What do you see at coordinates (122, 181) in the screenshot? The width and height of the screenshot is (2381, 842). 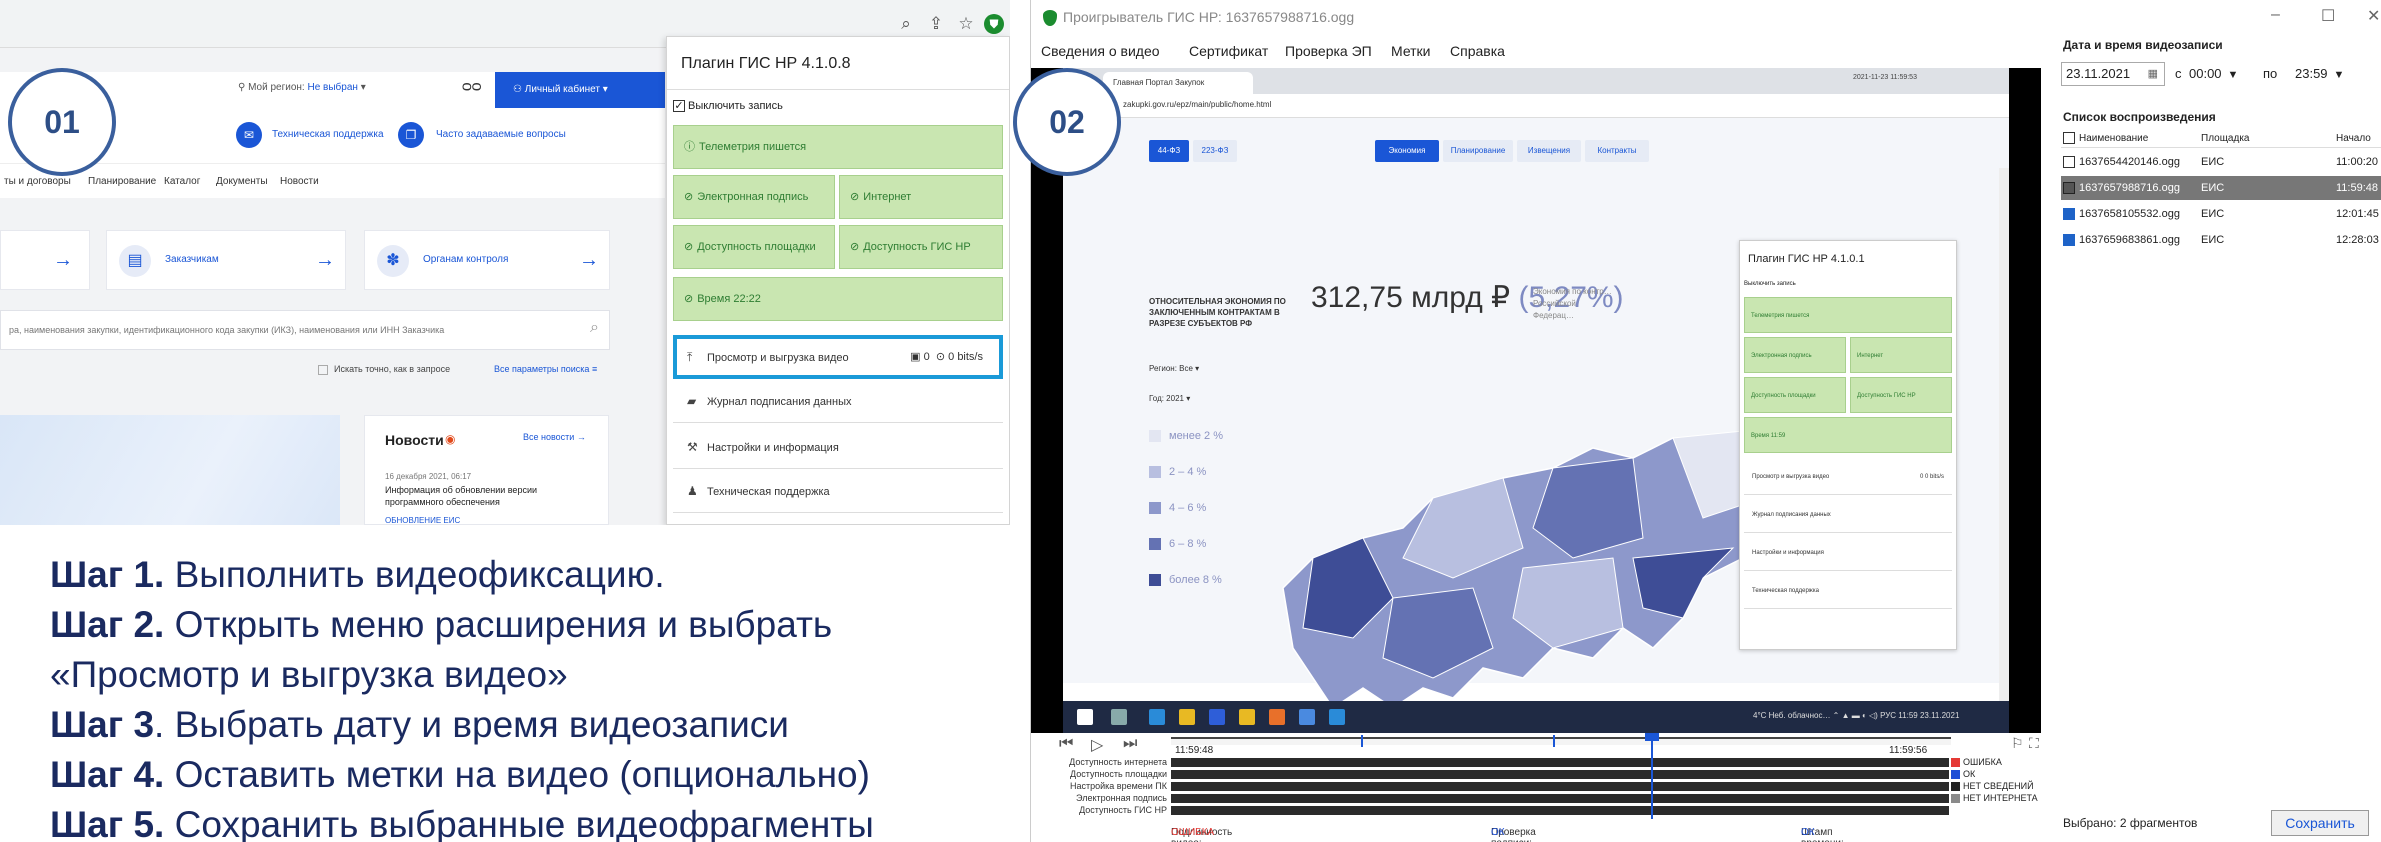 I see `nav-planning: Планирование` at bounding box center [122, 181].